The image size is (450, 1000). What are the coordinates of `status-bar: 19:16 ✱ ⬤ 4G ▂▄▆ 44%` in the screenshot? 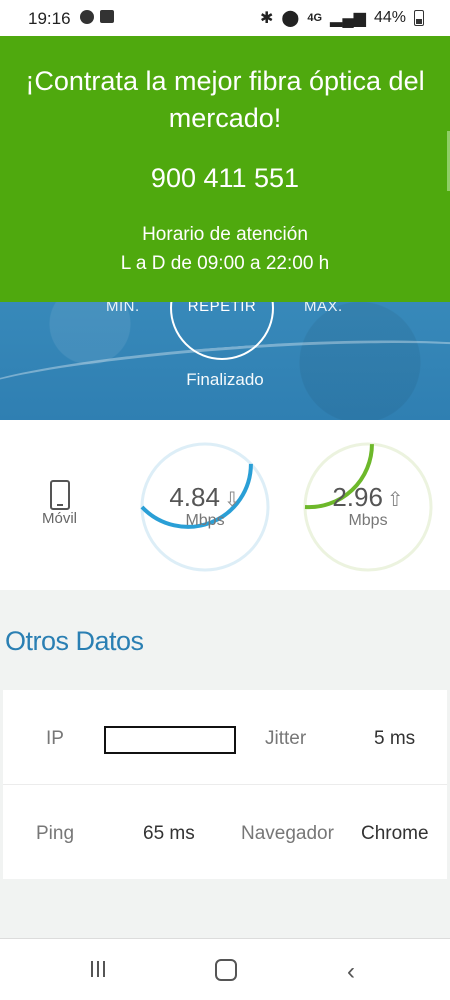 It's located at (225, 18).